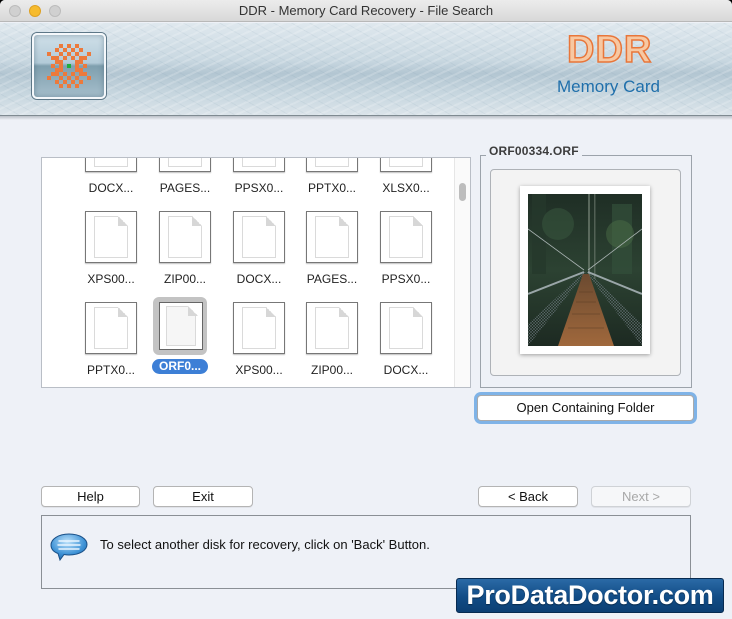 The height and width of the screenshot is (619, 732). What do you see at coordinates (15, 11) in the screenshot?
I see `close-window-button` at bounding box center [15, 11].